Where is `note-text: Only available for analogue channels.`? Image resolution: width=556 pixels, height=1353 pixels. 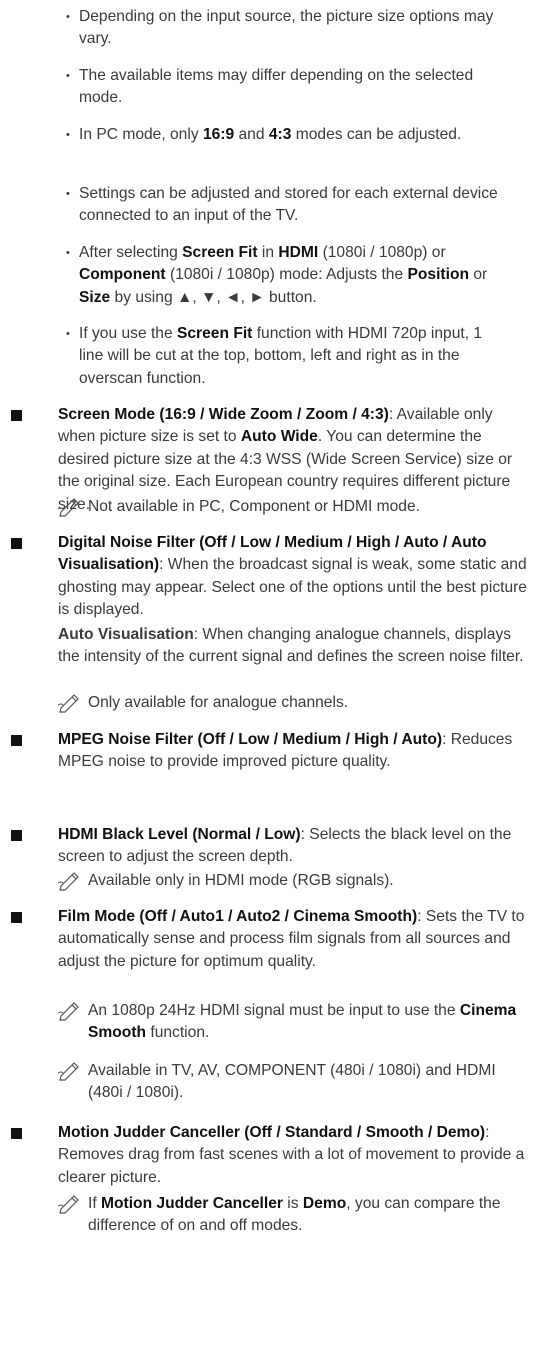
note-text: Only available for analogue channels. is located at coordinates (218, 702).